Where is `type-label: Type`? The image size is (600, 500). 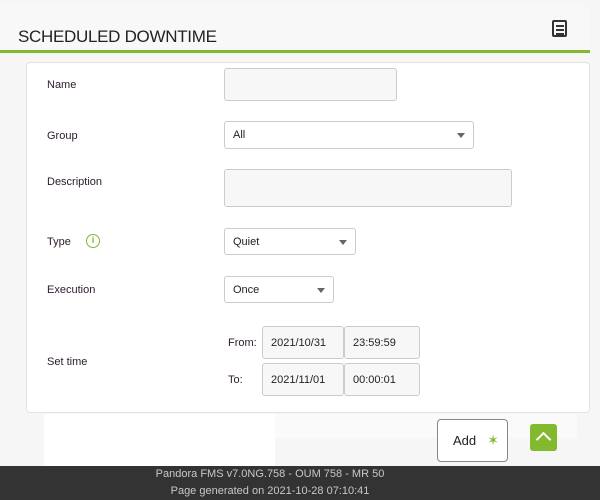 type-label: Type is located at coordinates (59, 242).